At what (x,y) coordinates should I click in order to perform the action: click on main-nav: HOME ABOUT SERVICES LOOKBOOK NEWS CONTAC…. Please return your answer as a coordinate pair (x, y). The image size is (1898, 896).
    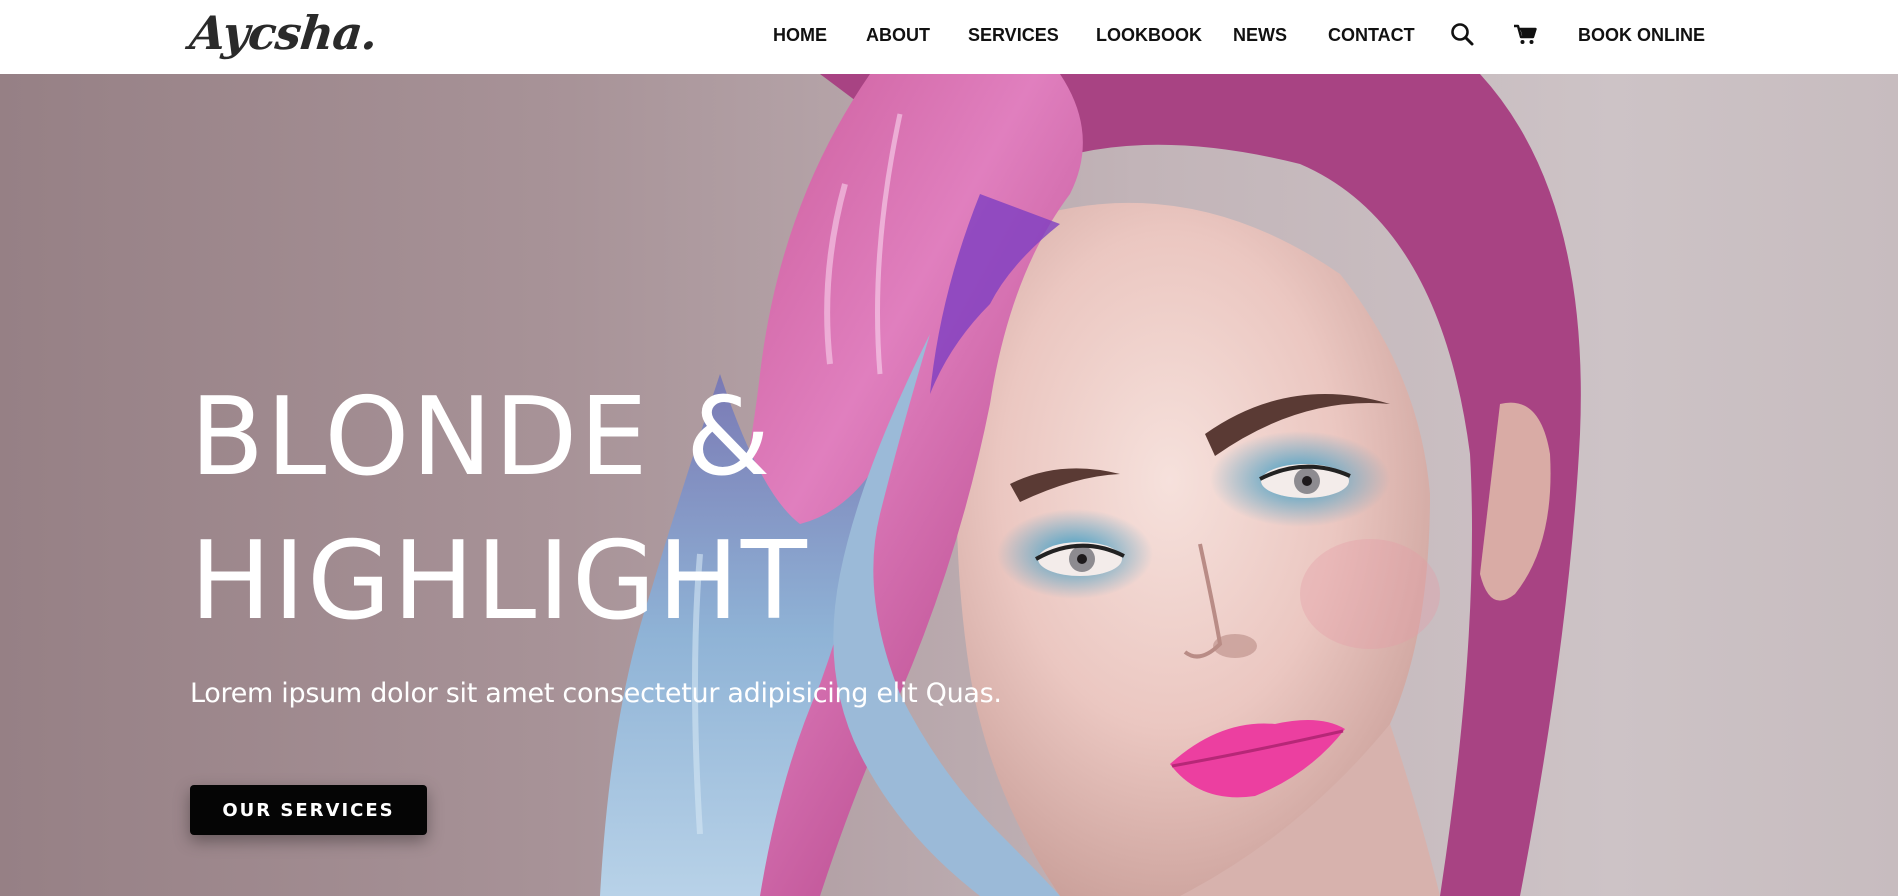
    Looking at the image, I should click on (949, 37).